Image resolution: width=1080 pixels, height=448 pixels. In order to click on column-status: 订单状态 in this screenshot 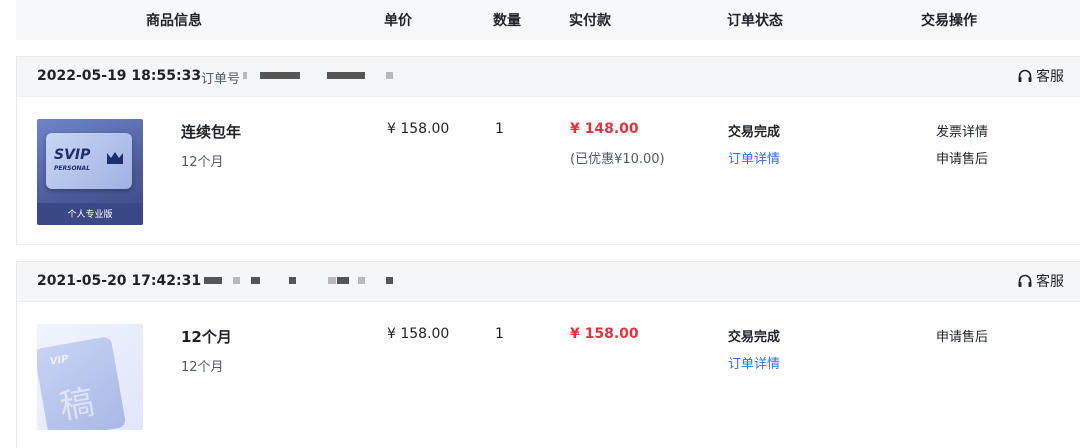, I will do `click(755, 21)`.